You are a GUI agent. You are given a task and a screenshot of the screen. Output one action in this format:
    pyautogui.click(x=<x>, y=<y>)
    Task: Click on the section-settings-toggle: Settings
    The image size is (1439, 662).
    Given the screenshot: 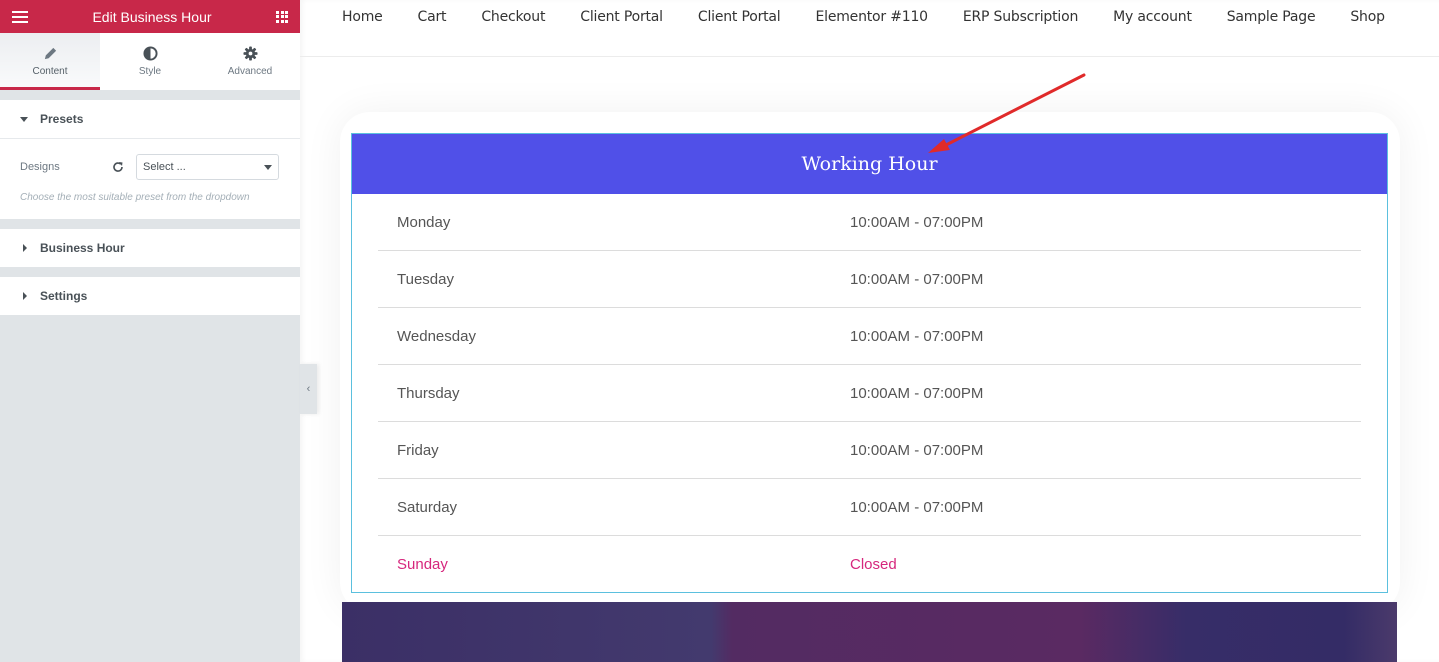 What is the action you would take?
    pyautogui.click(x=150, y=296)
    